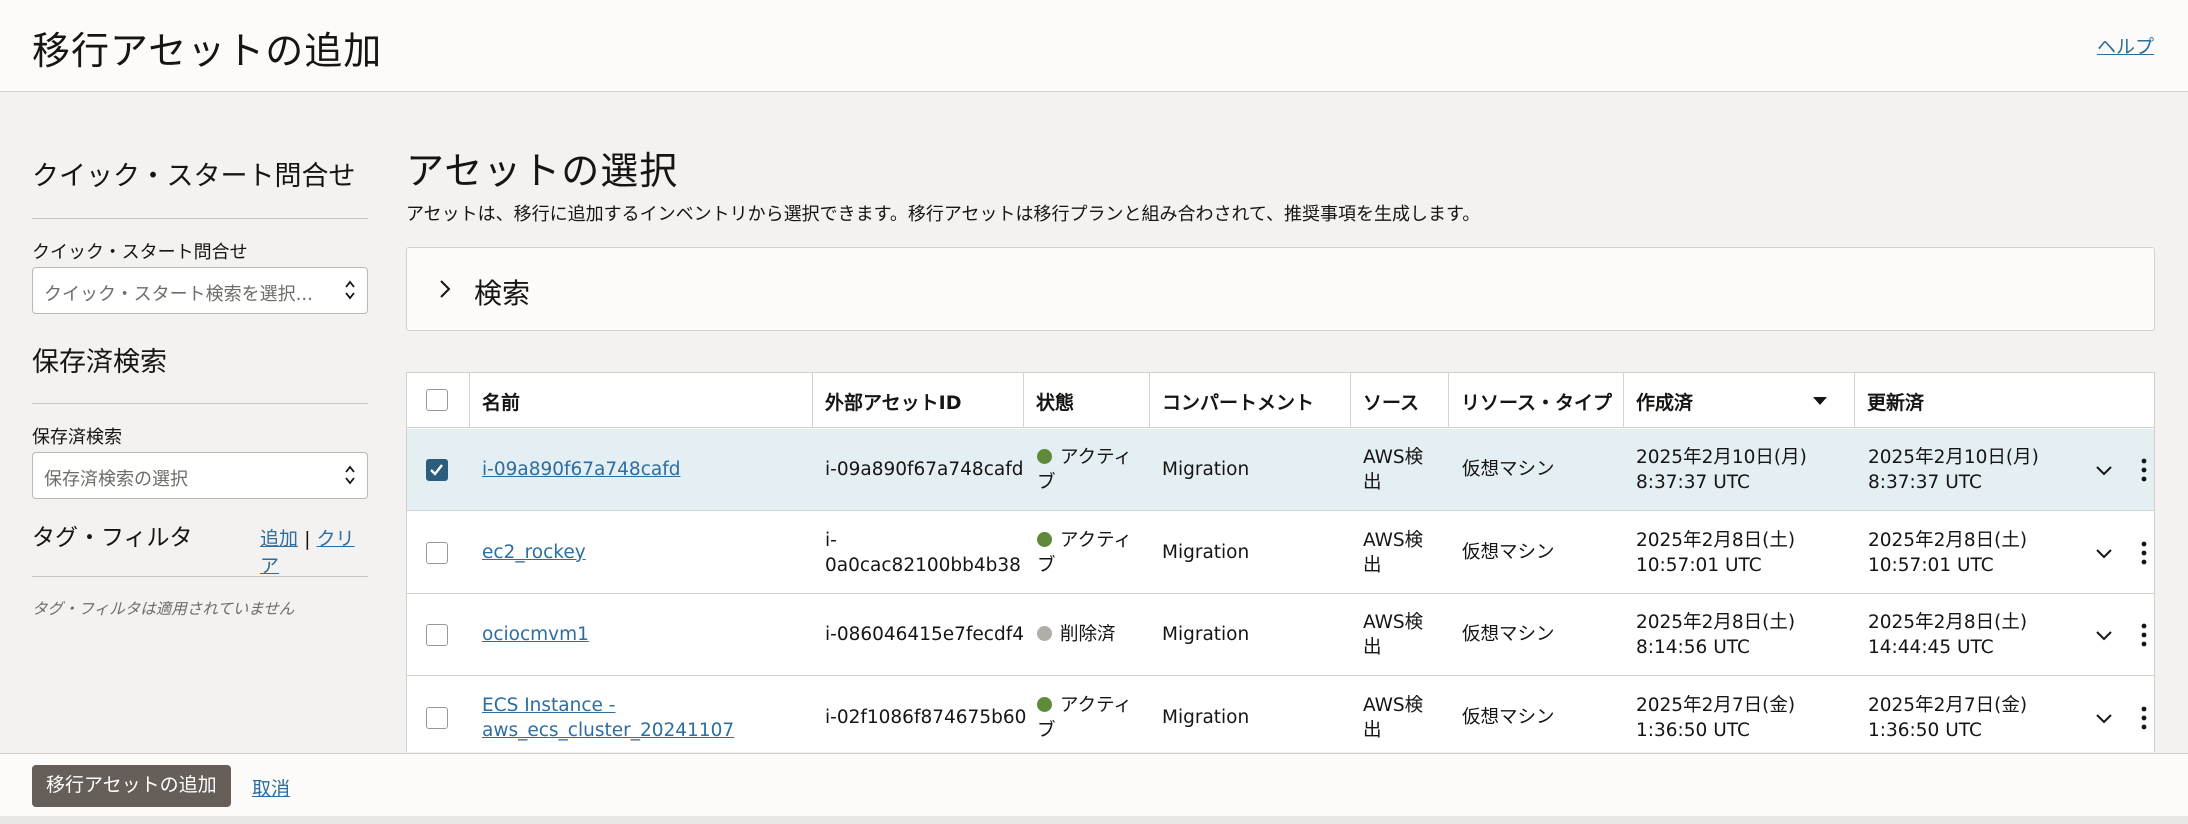 The width and height of the screenshot is (2188, 824). Describe the element at coordinates (1715, 553) in the screenshot. I see `created-cell: 2025年2月8日(土) 10:57:01 UTC` at that location.